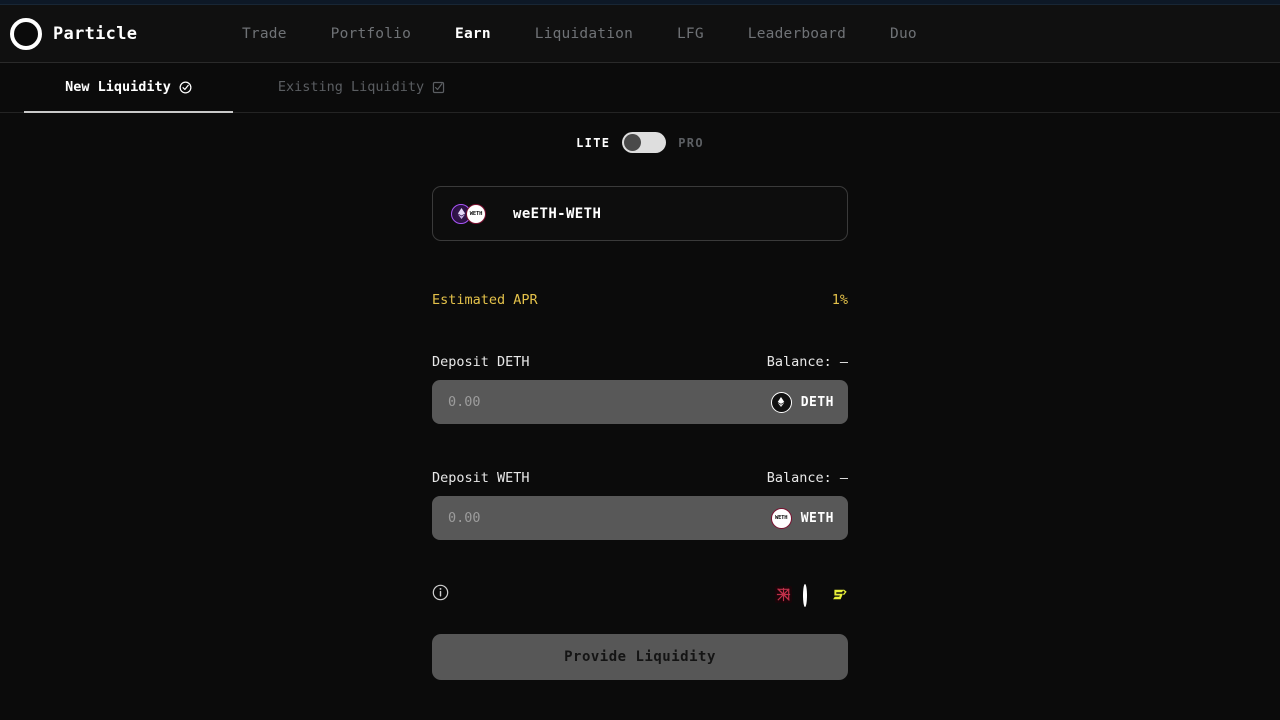  What do you see at coordinates (584, 34) in the screenshot?
I see `nav-item-liquidation: Liquidation` at bounding box center [584, 34].